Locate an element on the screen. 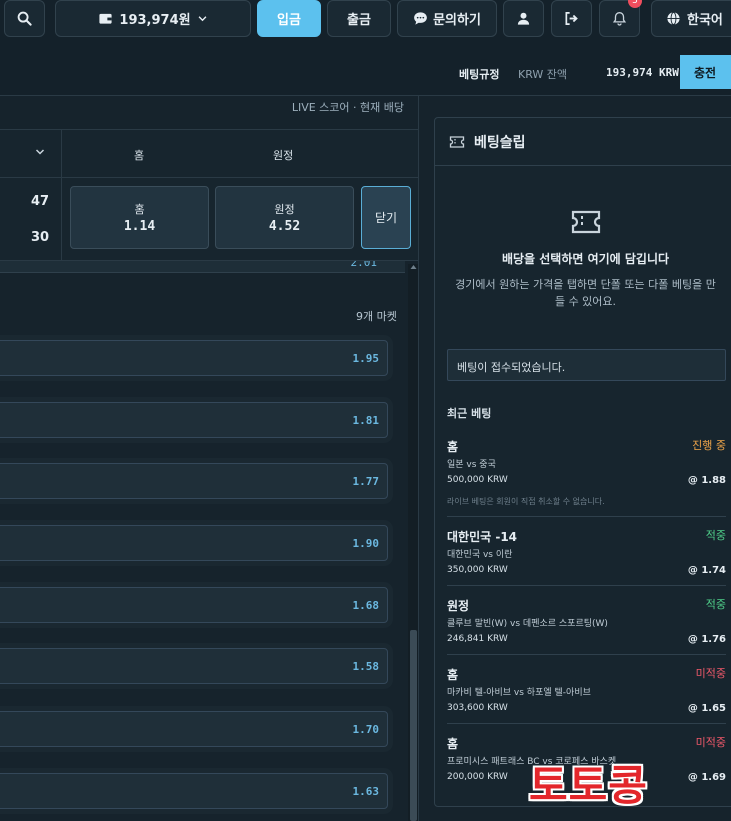 The image size is (731, 821). krw-balance-label: KRW 잔액 is located at coordinates (543, 74).